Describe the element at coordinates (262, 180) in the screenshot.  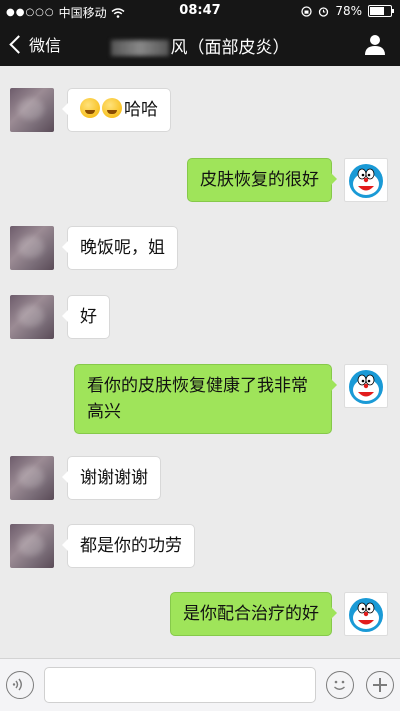
I see `message-bubble: 皮肤恢复的很好` at that location.